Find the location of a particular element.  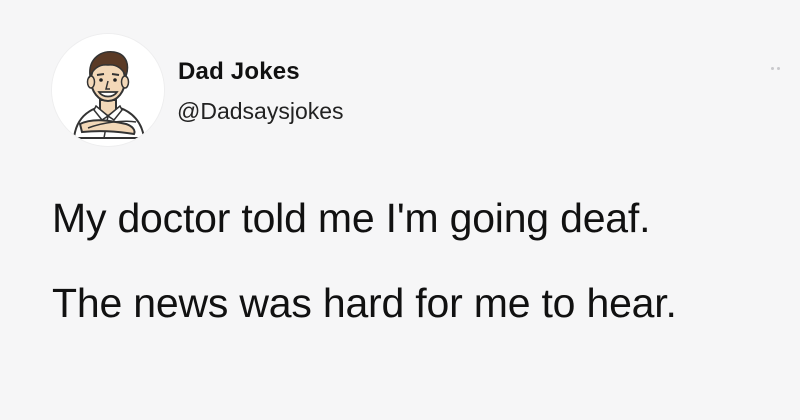

author-display-name: Dad Jokes is located at coordinates (239, 72).